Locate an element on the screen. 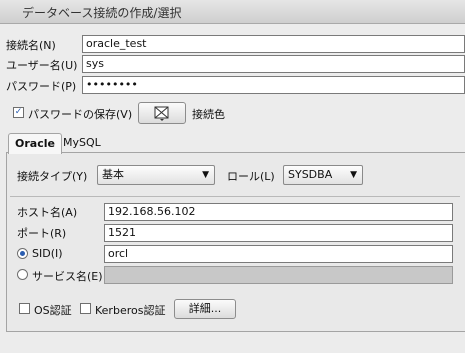  divider is located at coordinates (235, 196).